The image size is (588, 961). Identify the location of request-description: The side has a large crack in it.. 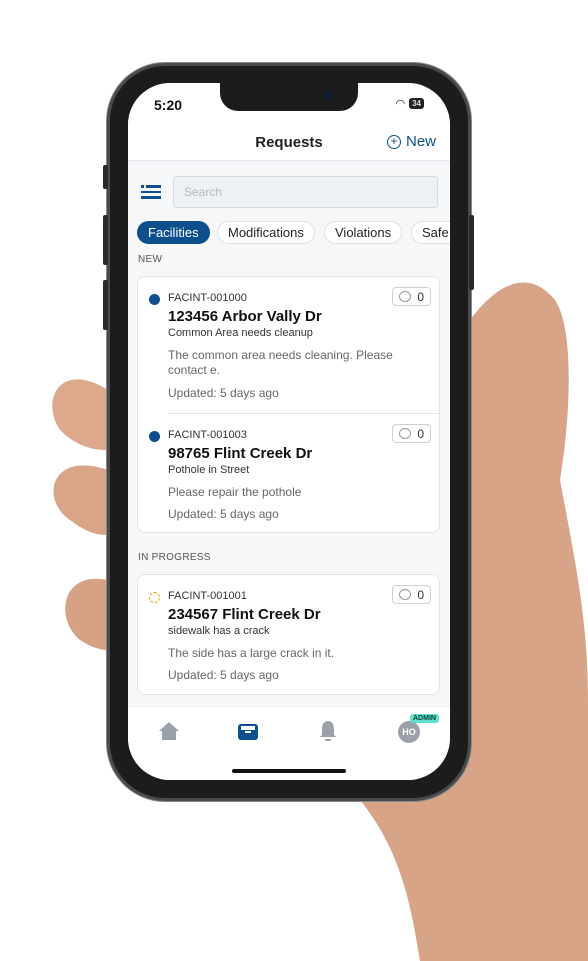
(251, 653).